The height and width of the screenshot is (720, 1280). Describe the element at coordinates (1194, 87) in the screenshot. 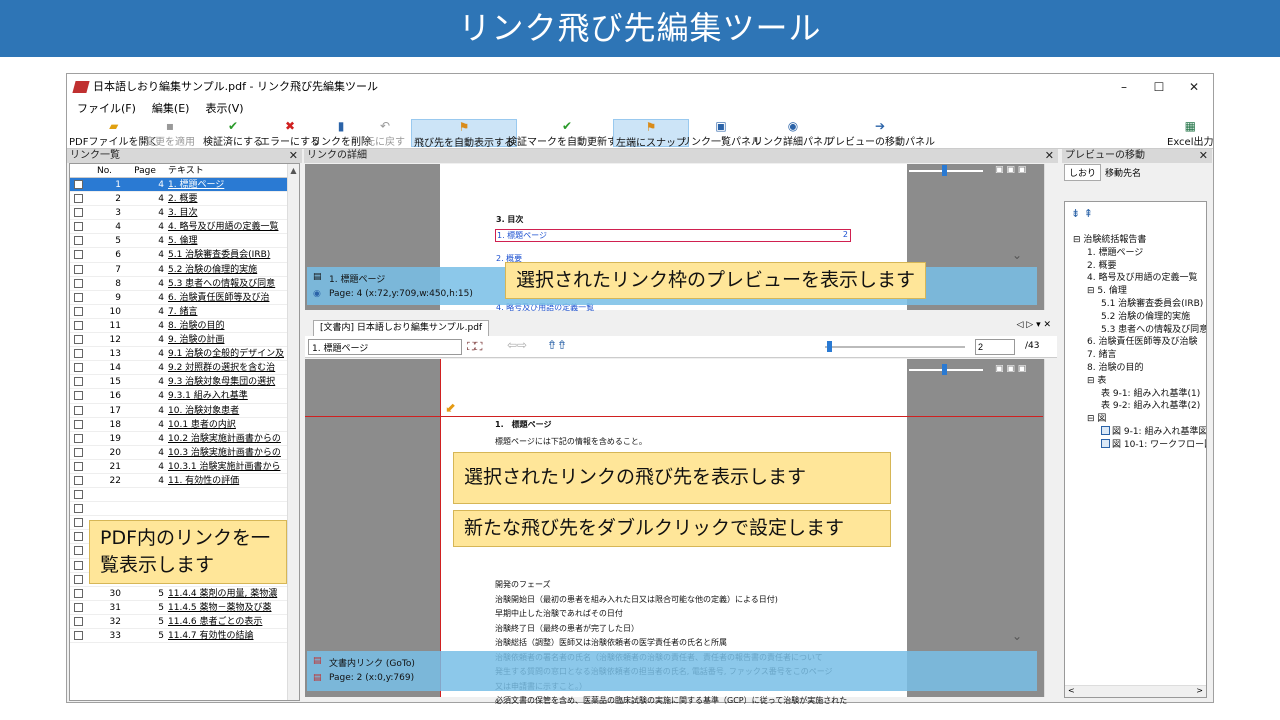

I see `close-button: ✕` at that location.